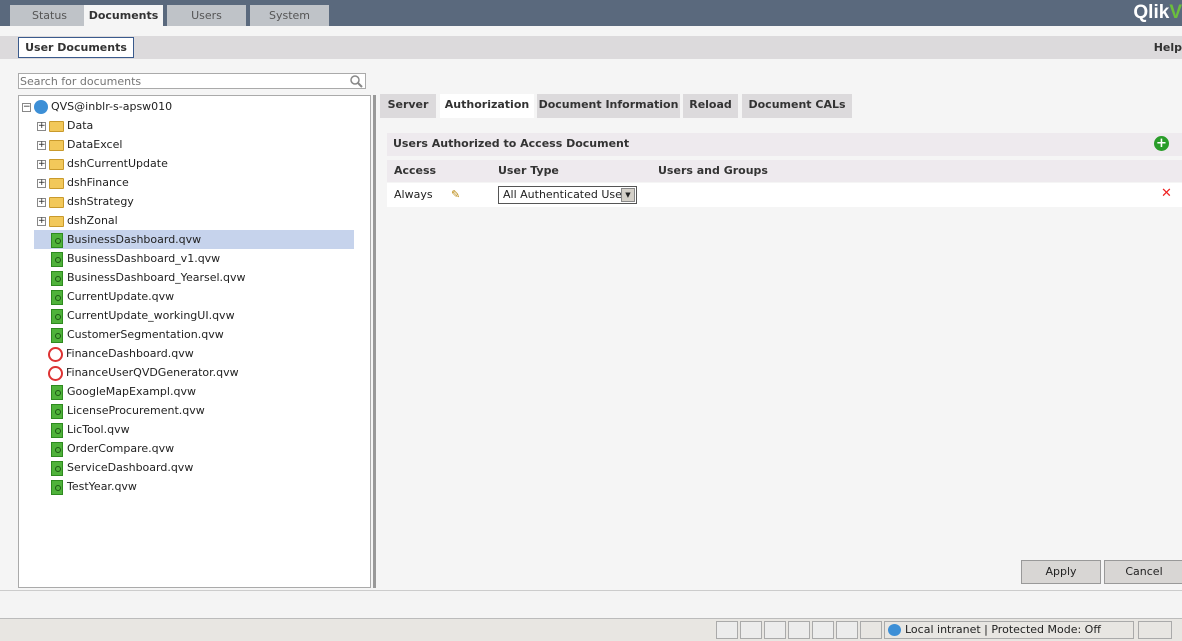 Image resolution: width=1182 pixels, height=641 pixels. What do you see at coordinates (80, 125) in the screenshot?
I see `folder-label: Data` at bounding box center [80, 125].